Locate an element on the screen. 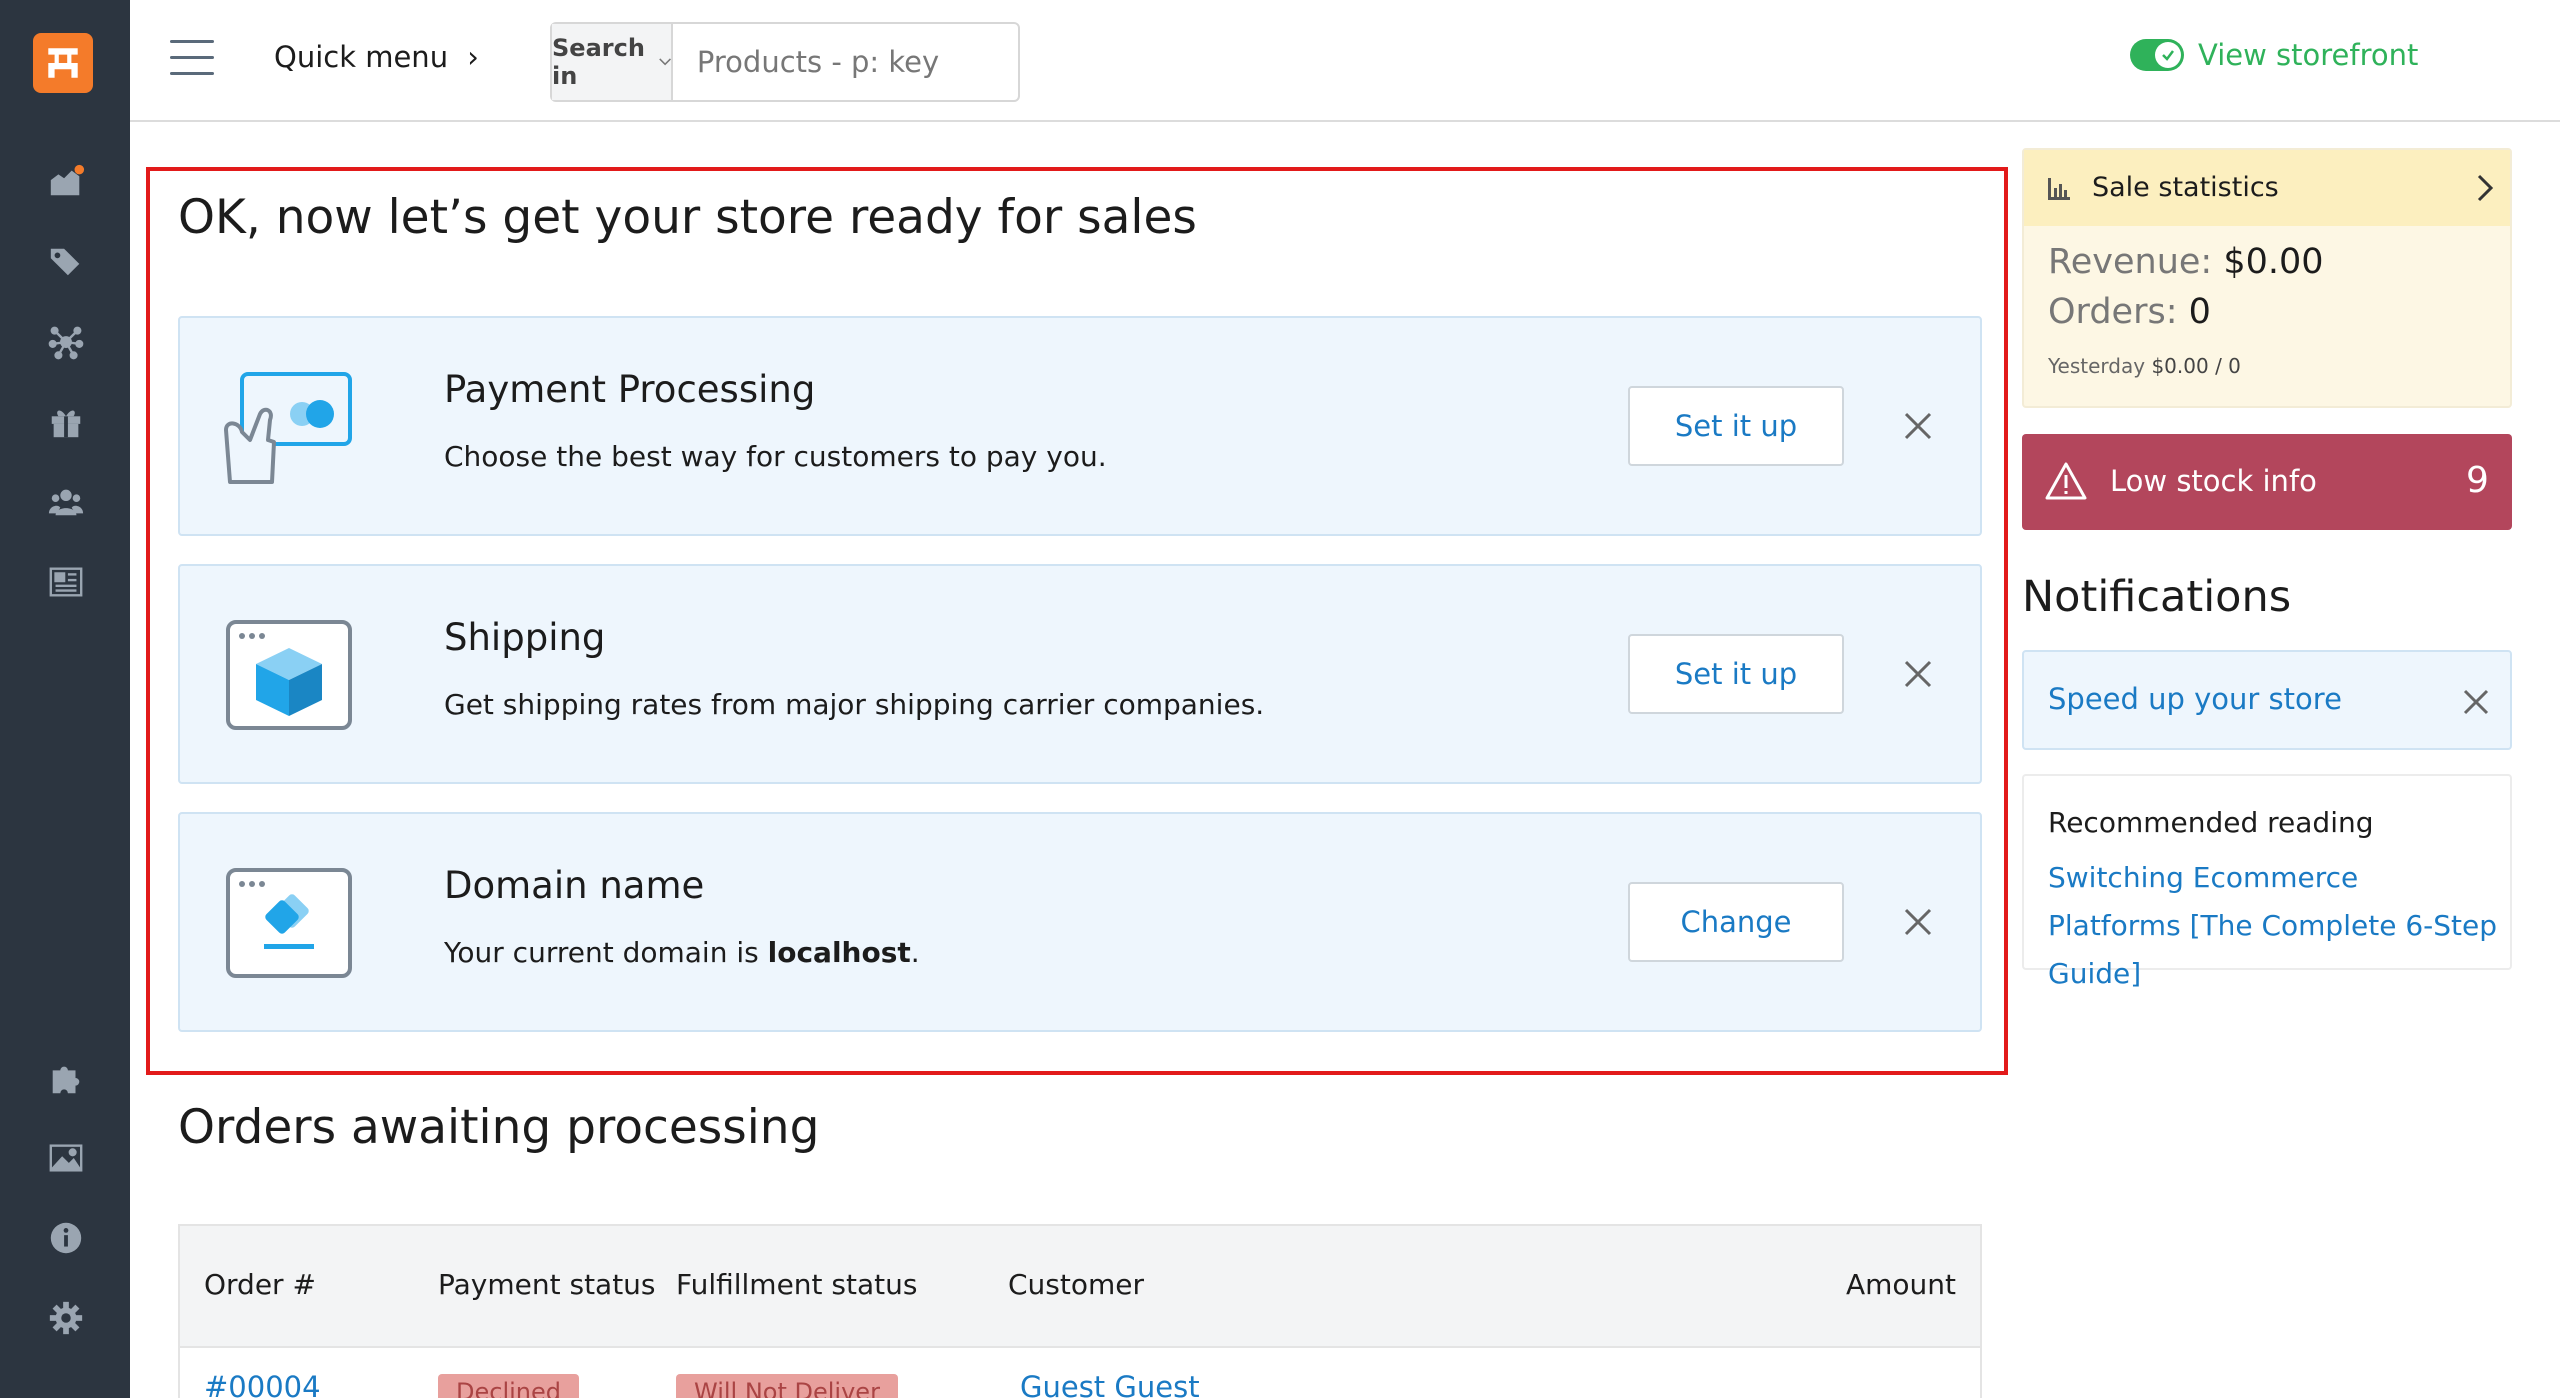  search-box: Search in is located at coordinates (807, 62).